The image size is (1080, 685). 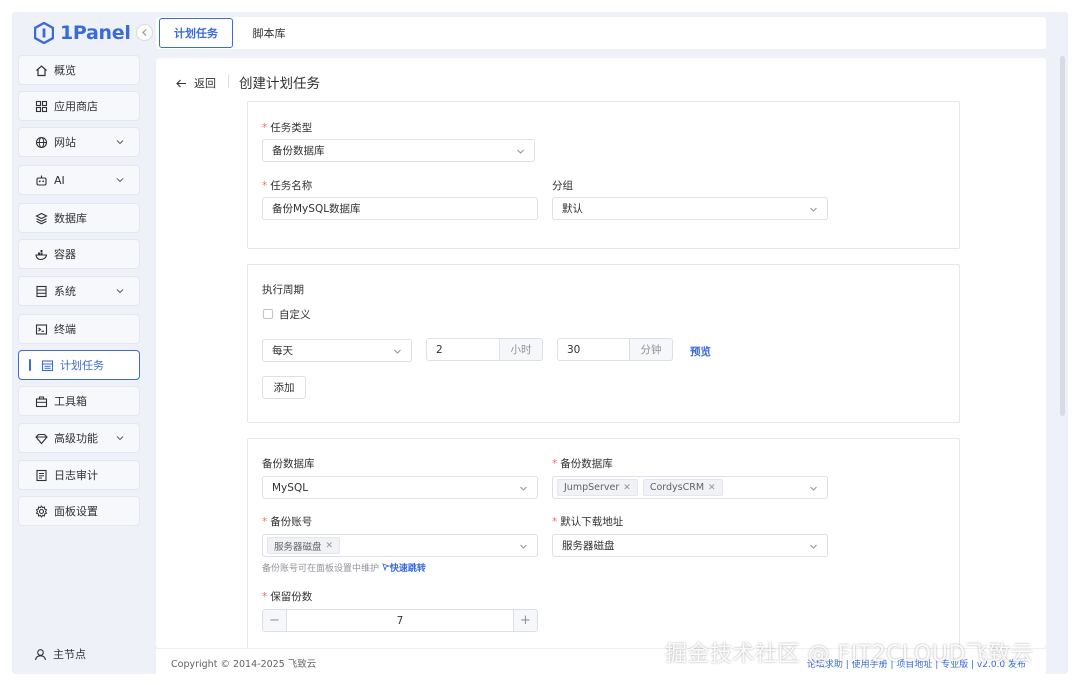 I want to click on gear-icon, so click(x=41, y=511).